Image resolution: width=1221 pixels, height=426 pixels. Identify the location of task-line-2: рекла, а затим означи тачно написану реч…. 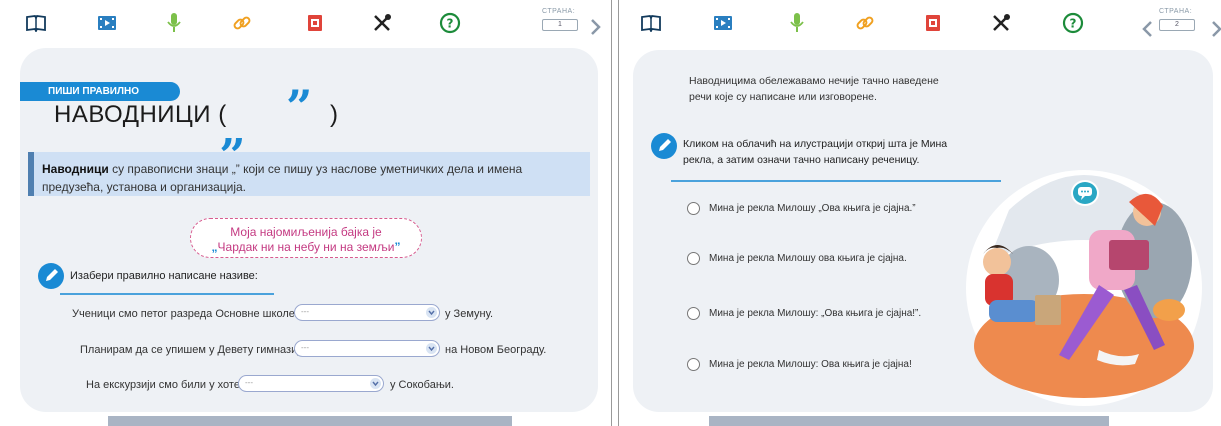
(801, 160).